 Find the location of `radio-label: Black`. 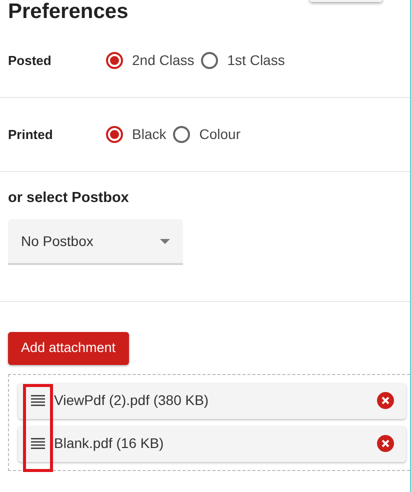

radio-label: Black is located at coordinates (149, 134).